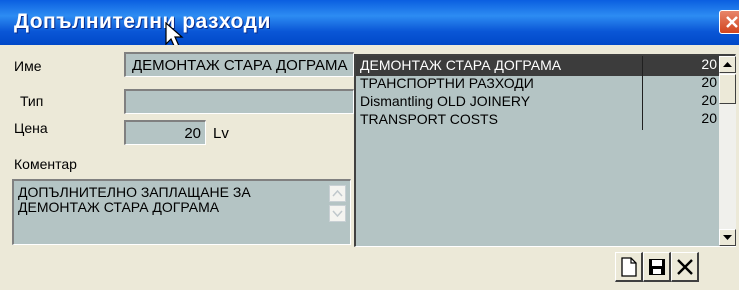  I want to click on close-x-icon, so click(685, 267).